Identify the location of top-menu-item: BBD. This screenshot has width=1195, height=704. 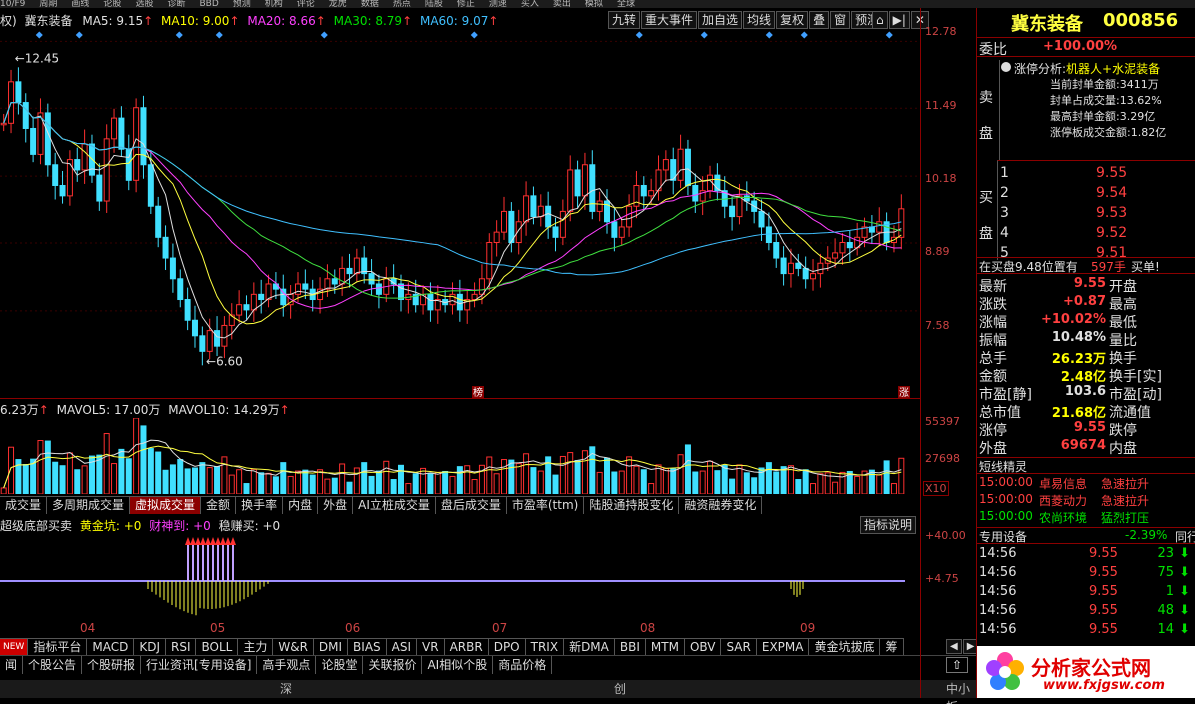
(208, 4).